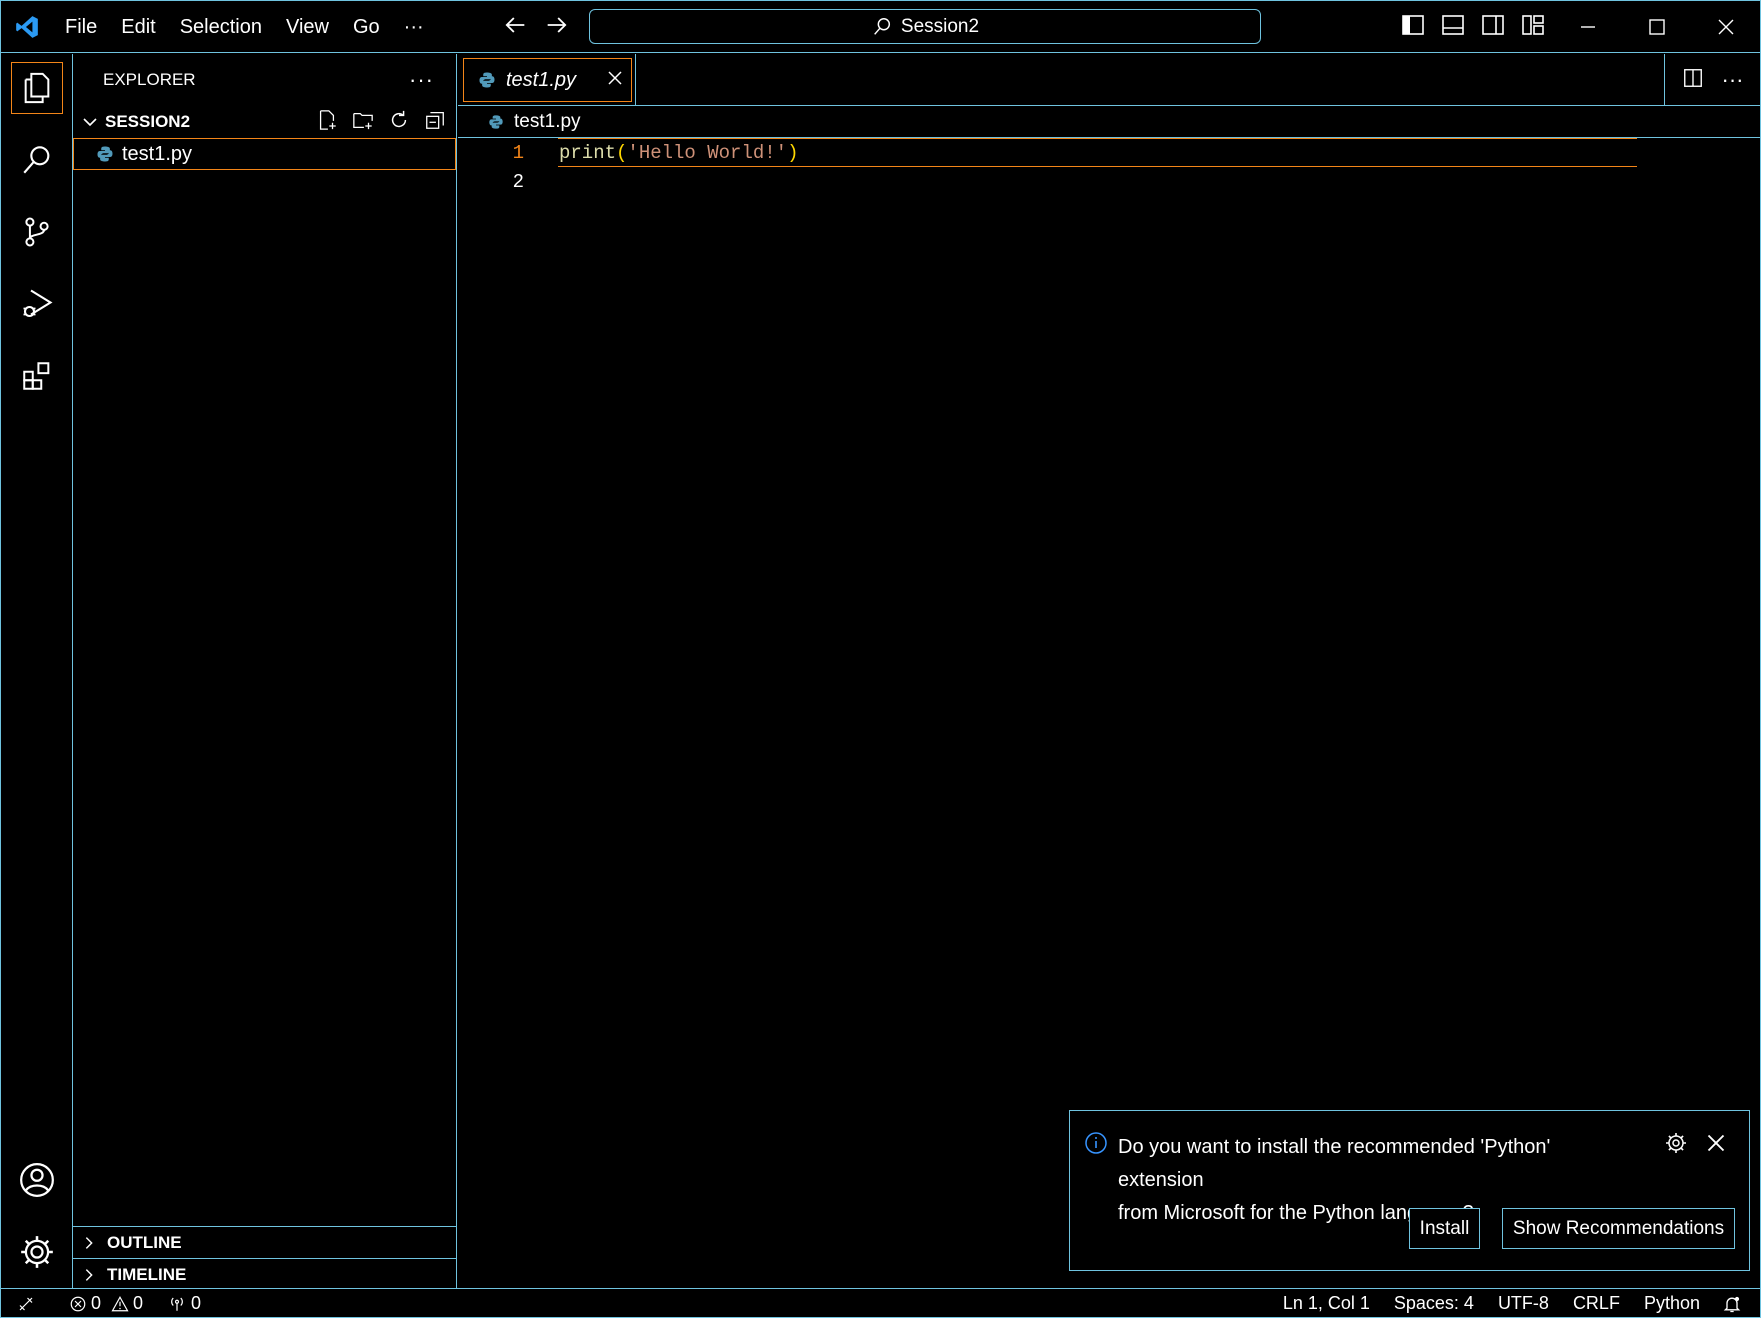  Describe the element at coordinates (264, 1242) in the screenshot. I see `outline-section: OUTLINE` at that location.